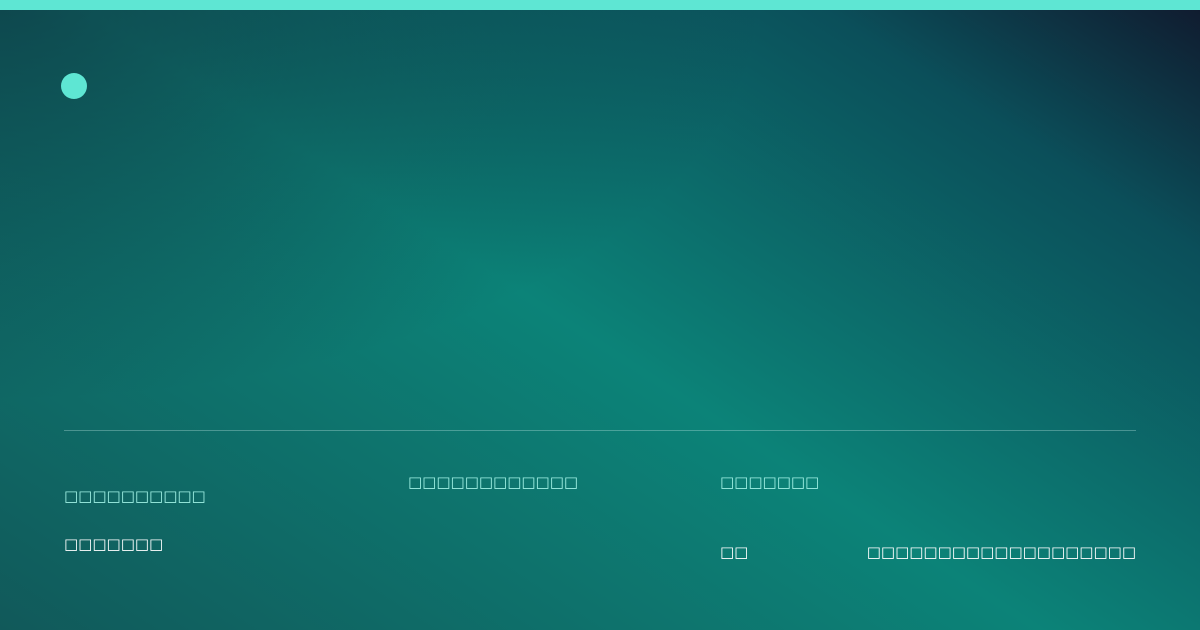 The width and height of the screenshot is (1200, 630). I want to click on footer-divider, so click(600, 430).